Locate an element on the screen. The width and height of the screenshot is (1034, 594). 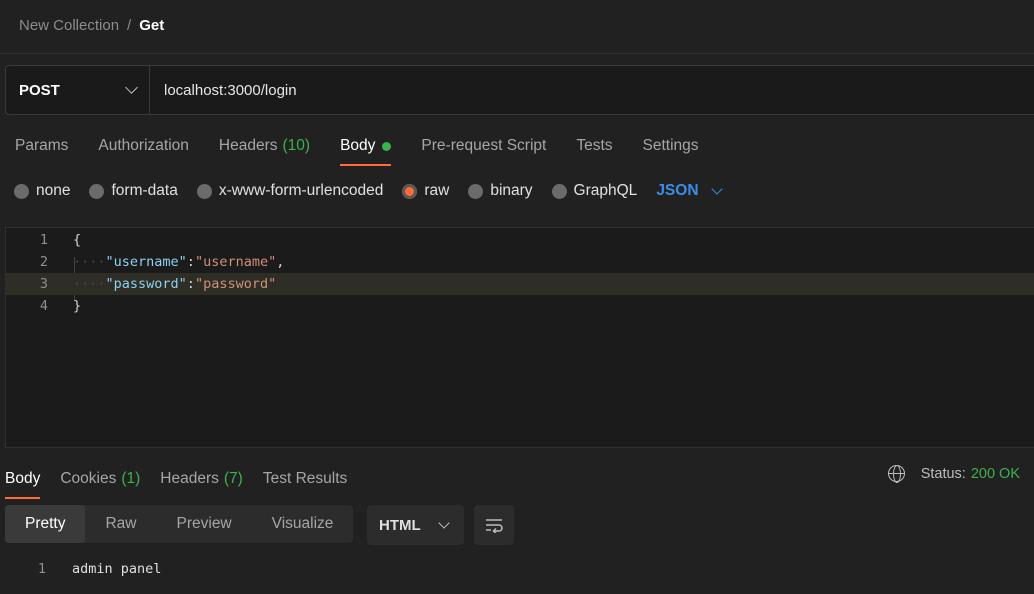
radio-form-data: form-data is located at coordinates (133, 191).